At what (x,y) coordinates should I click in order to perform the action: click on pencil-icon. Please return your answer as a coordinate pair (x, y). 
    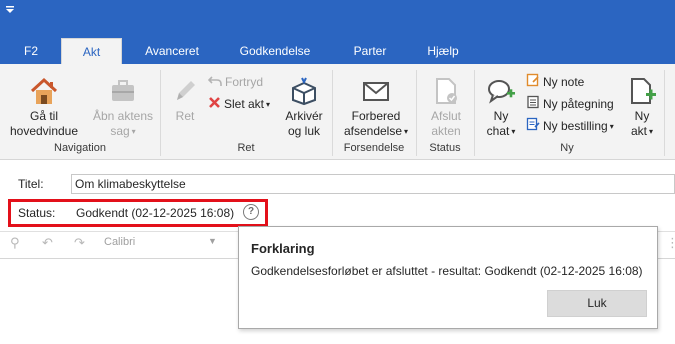
    Looking at the image, I should click on (186, 90).